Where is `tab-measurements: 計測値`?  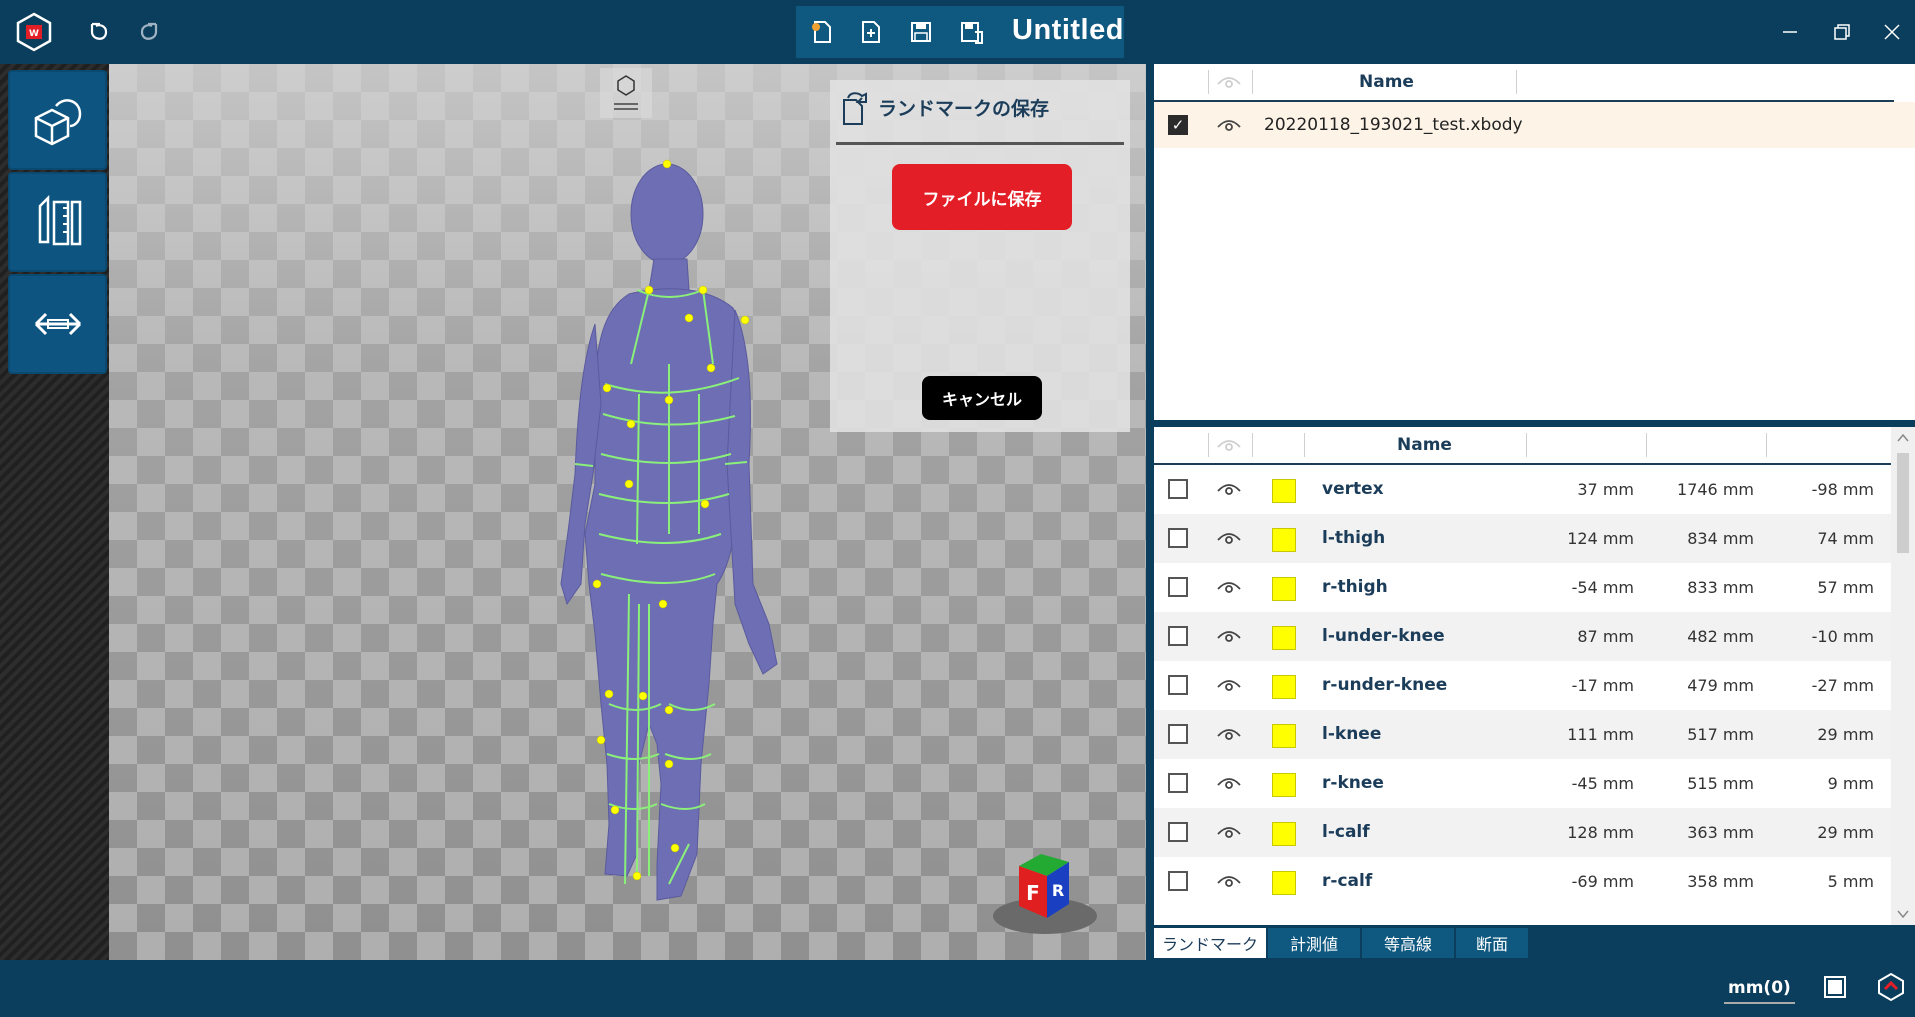 tab-measurements: 計測値 is located at coordinates (1314, 943).